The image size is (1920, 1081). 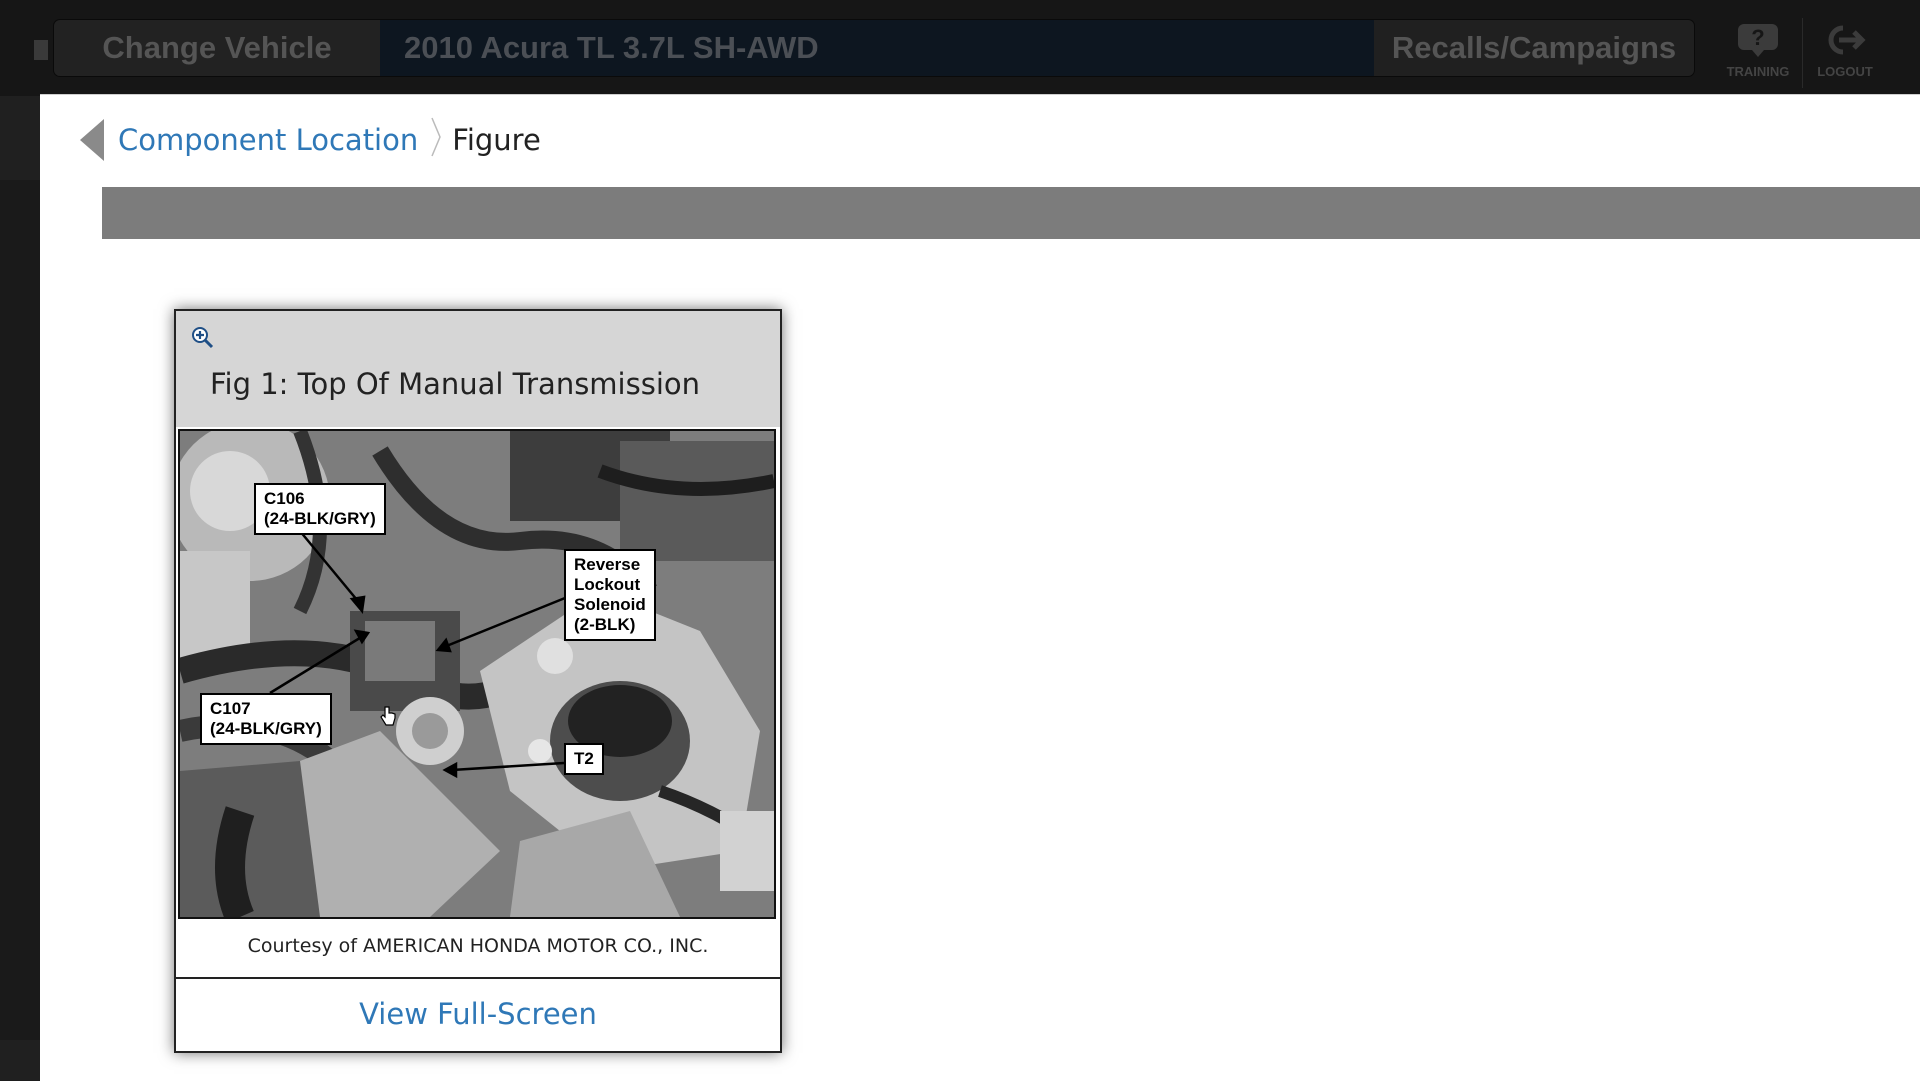 I want to click on breadcrumb-separator-icon, so click(x=436, y=140).